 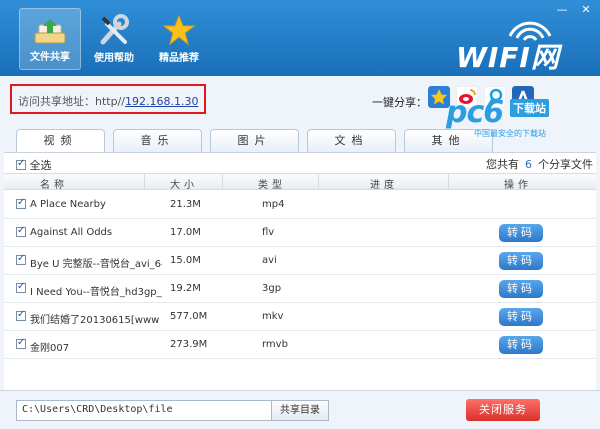 I want to click on share-address: 访问共享地址：http//192.168.1.30, so click(x=108, y=99).